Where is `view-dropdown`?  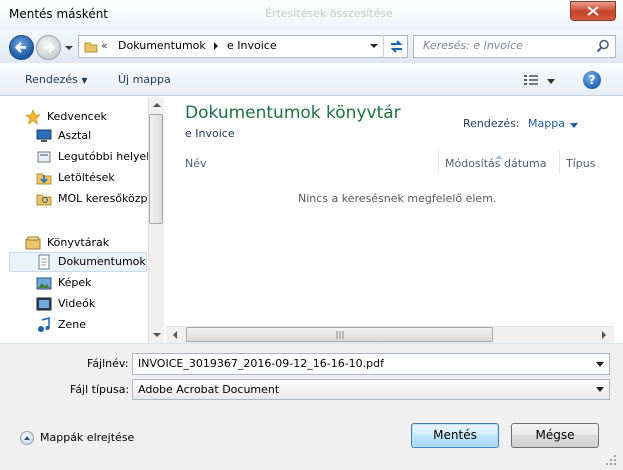
view-dropdown is located at coordinates (551, 82).